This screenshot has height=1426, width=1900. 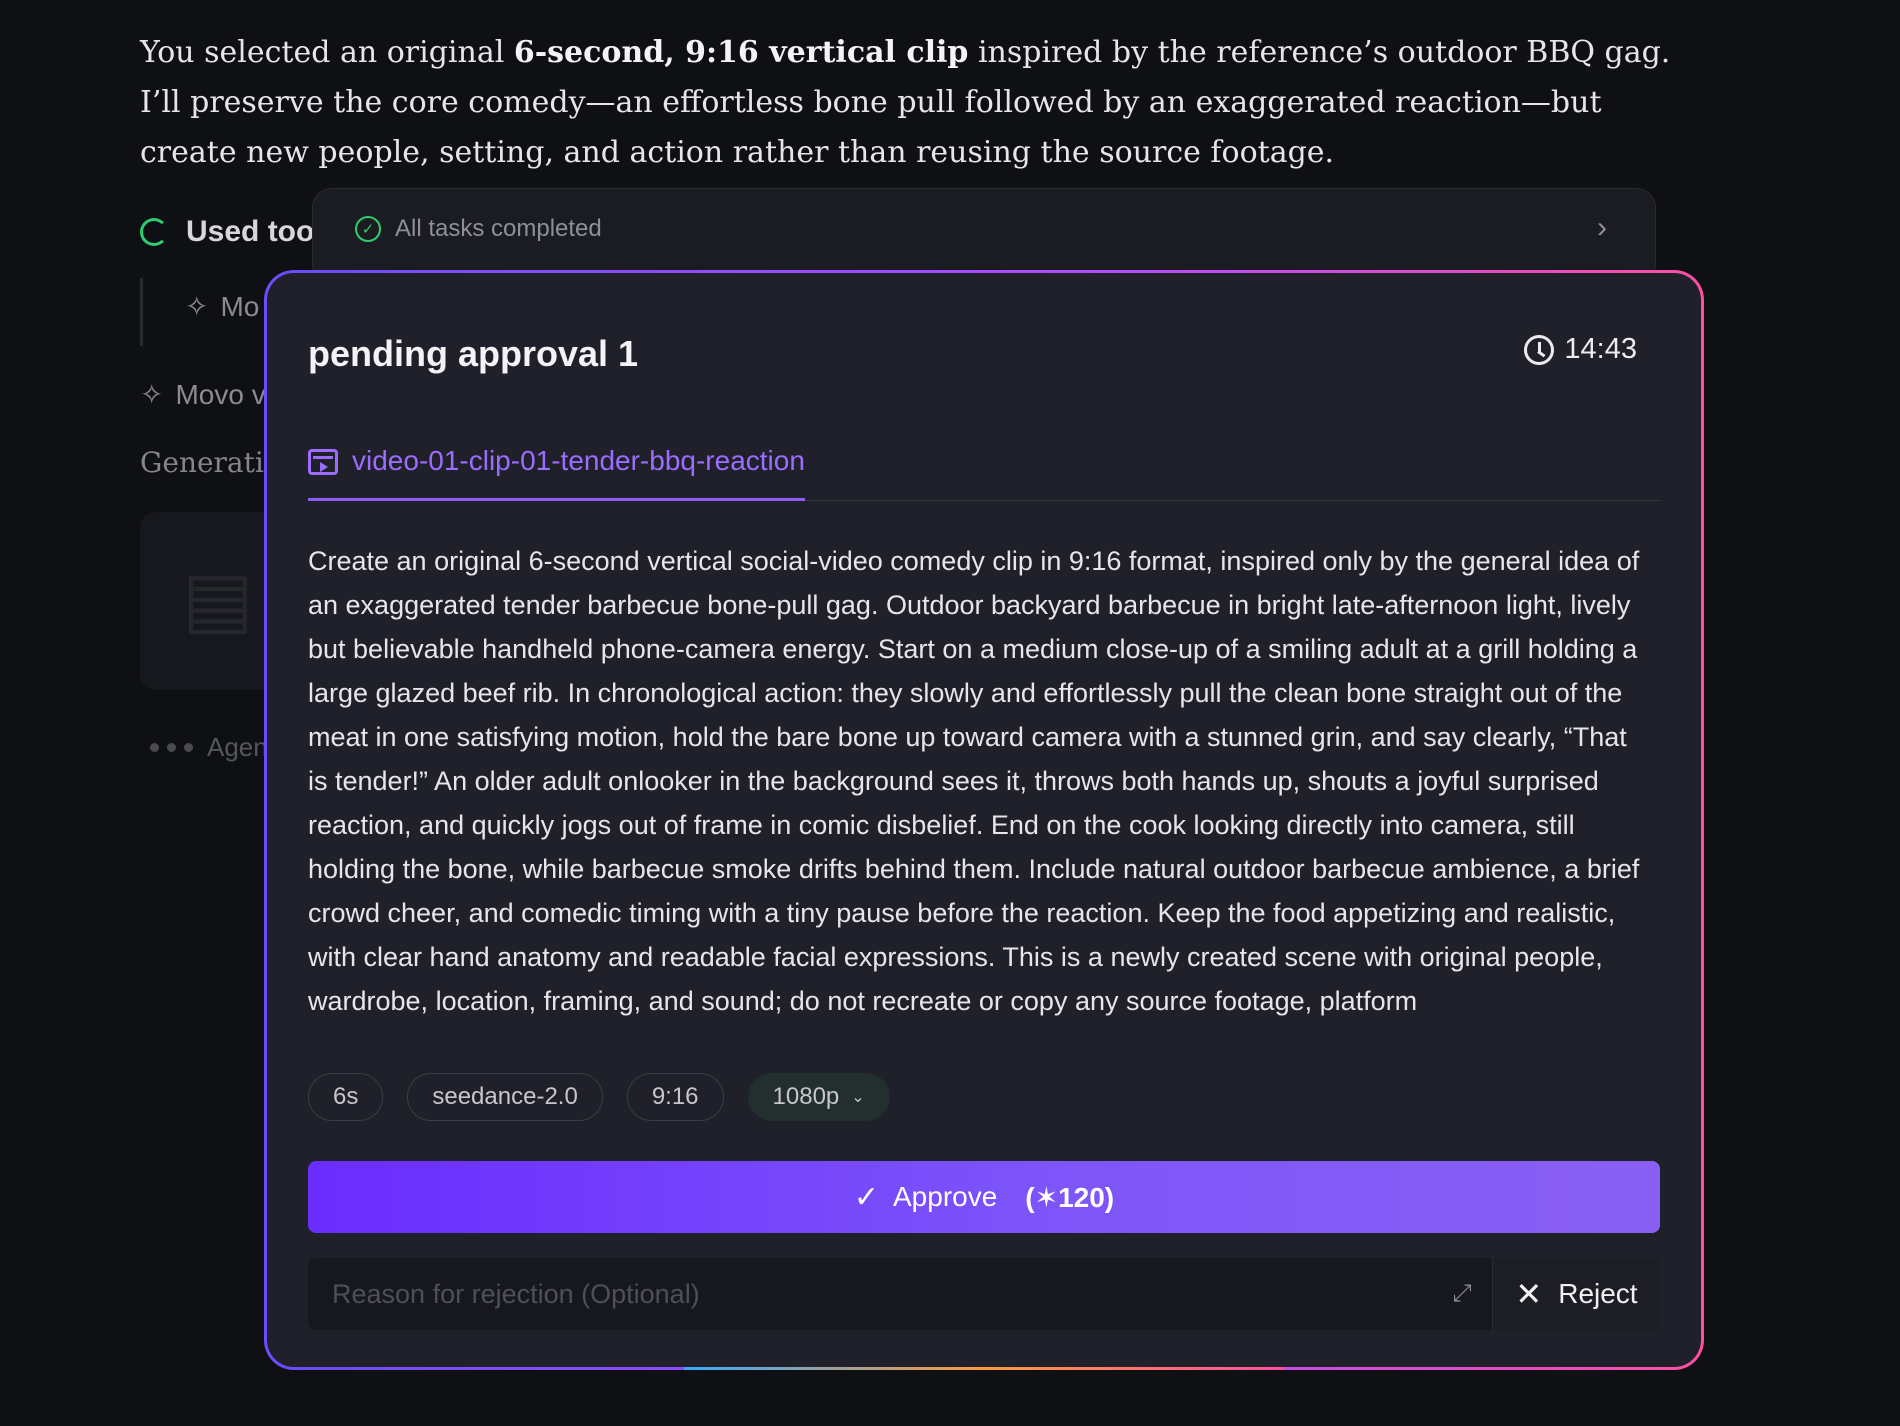 What do you see at coordinates (239, 232) in the screenshot?
I see `used-tools-header: Used tools` at bounding box center [239, 232].